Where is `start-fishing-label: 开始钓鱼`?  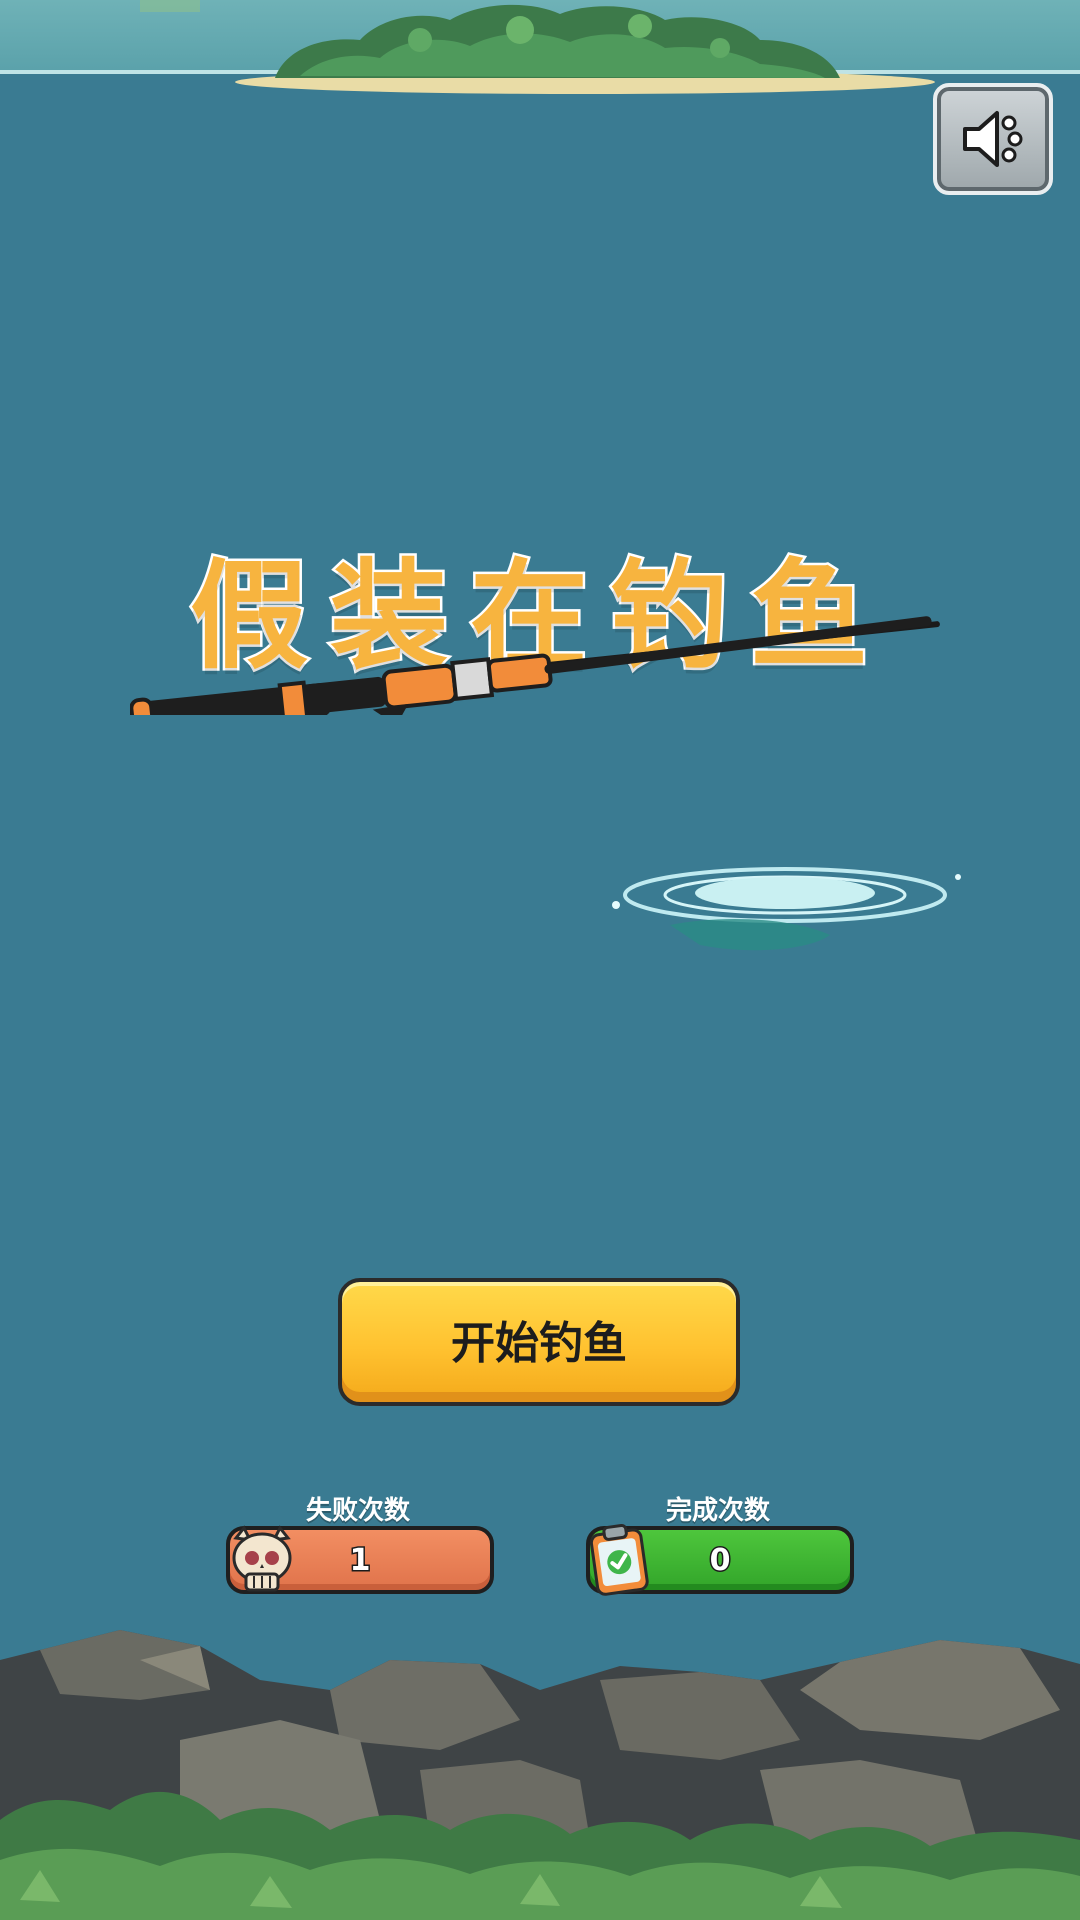
start-fishing-label: 开始钓鱼 is located at coordinates (539, 1343).